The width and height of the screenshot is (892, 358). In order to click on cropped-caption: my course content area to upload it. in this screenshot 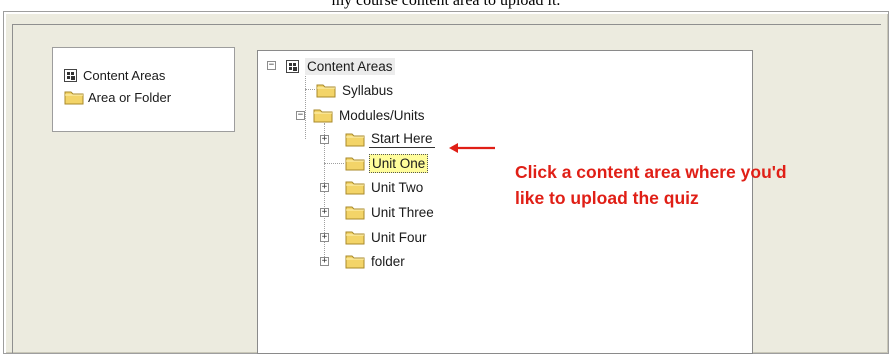, I will do `click(446, 4)`.